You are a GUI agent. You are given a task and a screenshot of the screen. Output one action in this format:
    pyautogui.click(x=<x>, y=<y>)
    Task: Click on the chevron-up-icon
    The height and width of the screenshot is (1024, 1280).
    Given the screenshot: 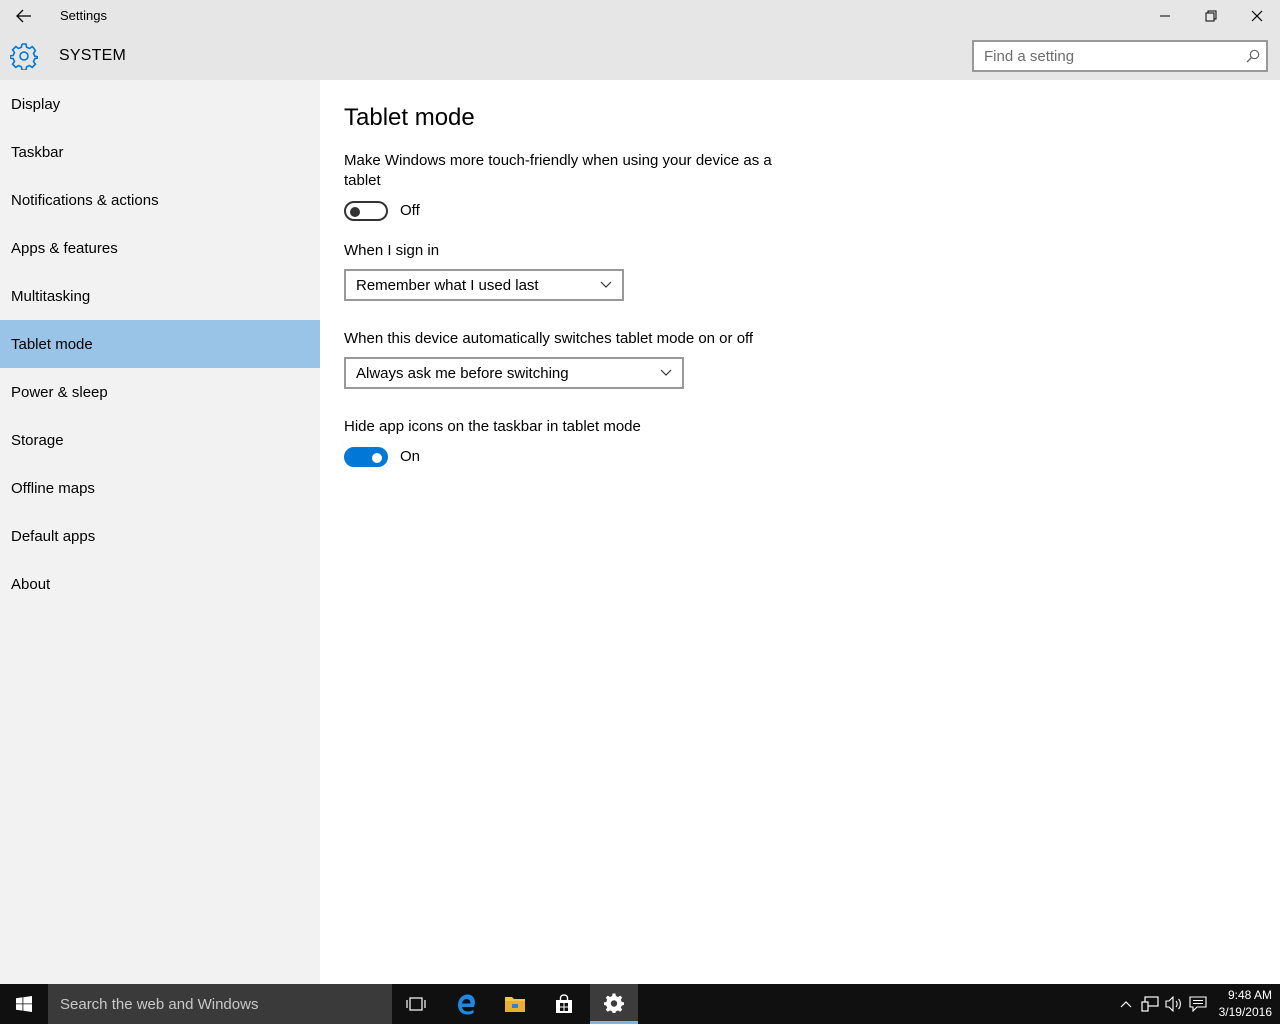 What is the action you would take?
    pyautogui.click(x=1126, y=1004)
    